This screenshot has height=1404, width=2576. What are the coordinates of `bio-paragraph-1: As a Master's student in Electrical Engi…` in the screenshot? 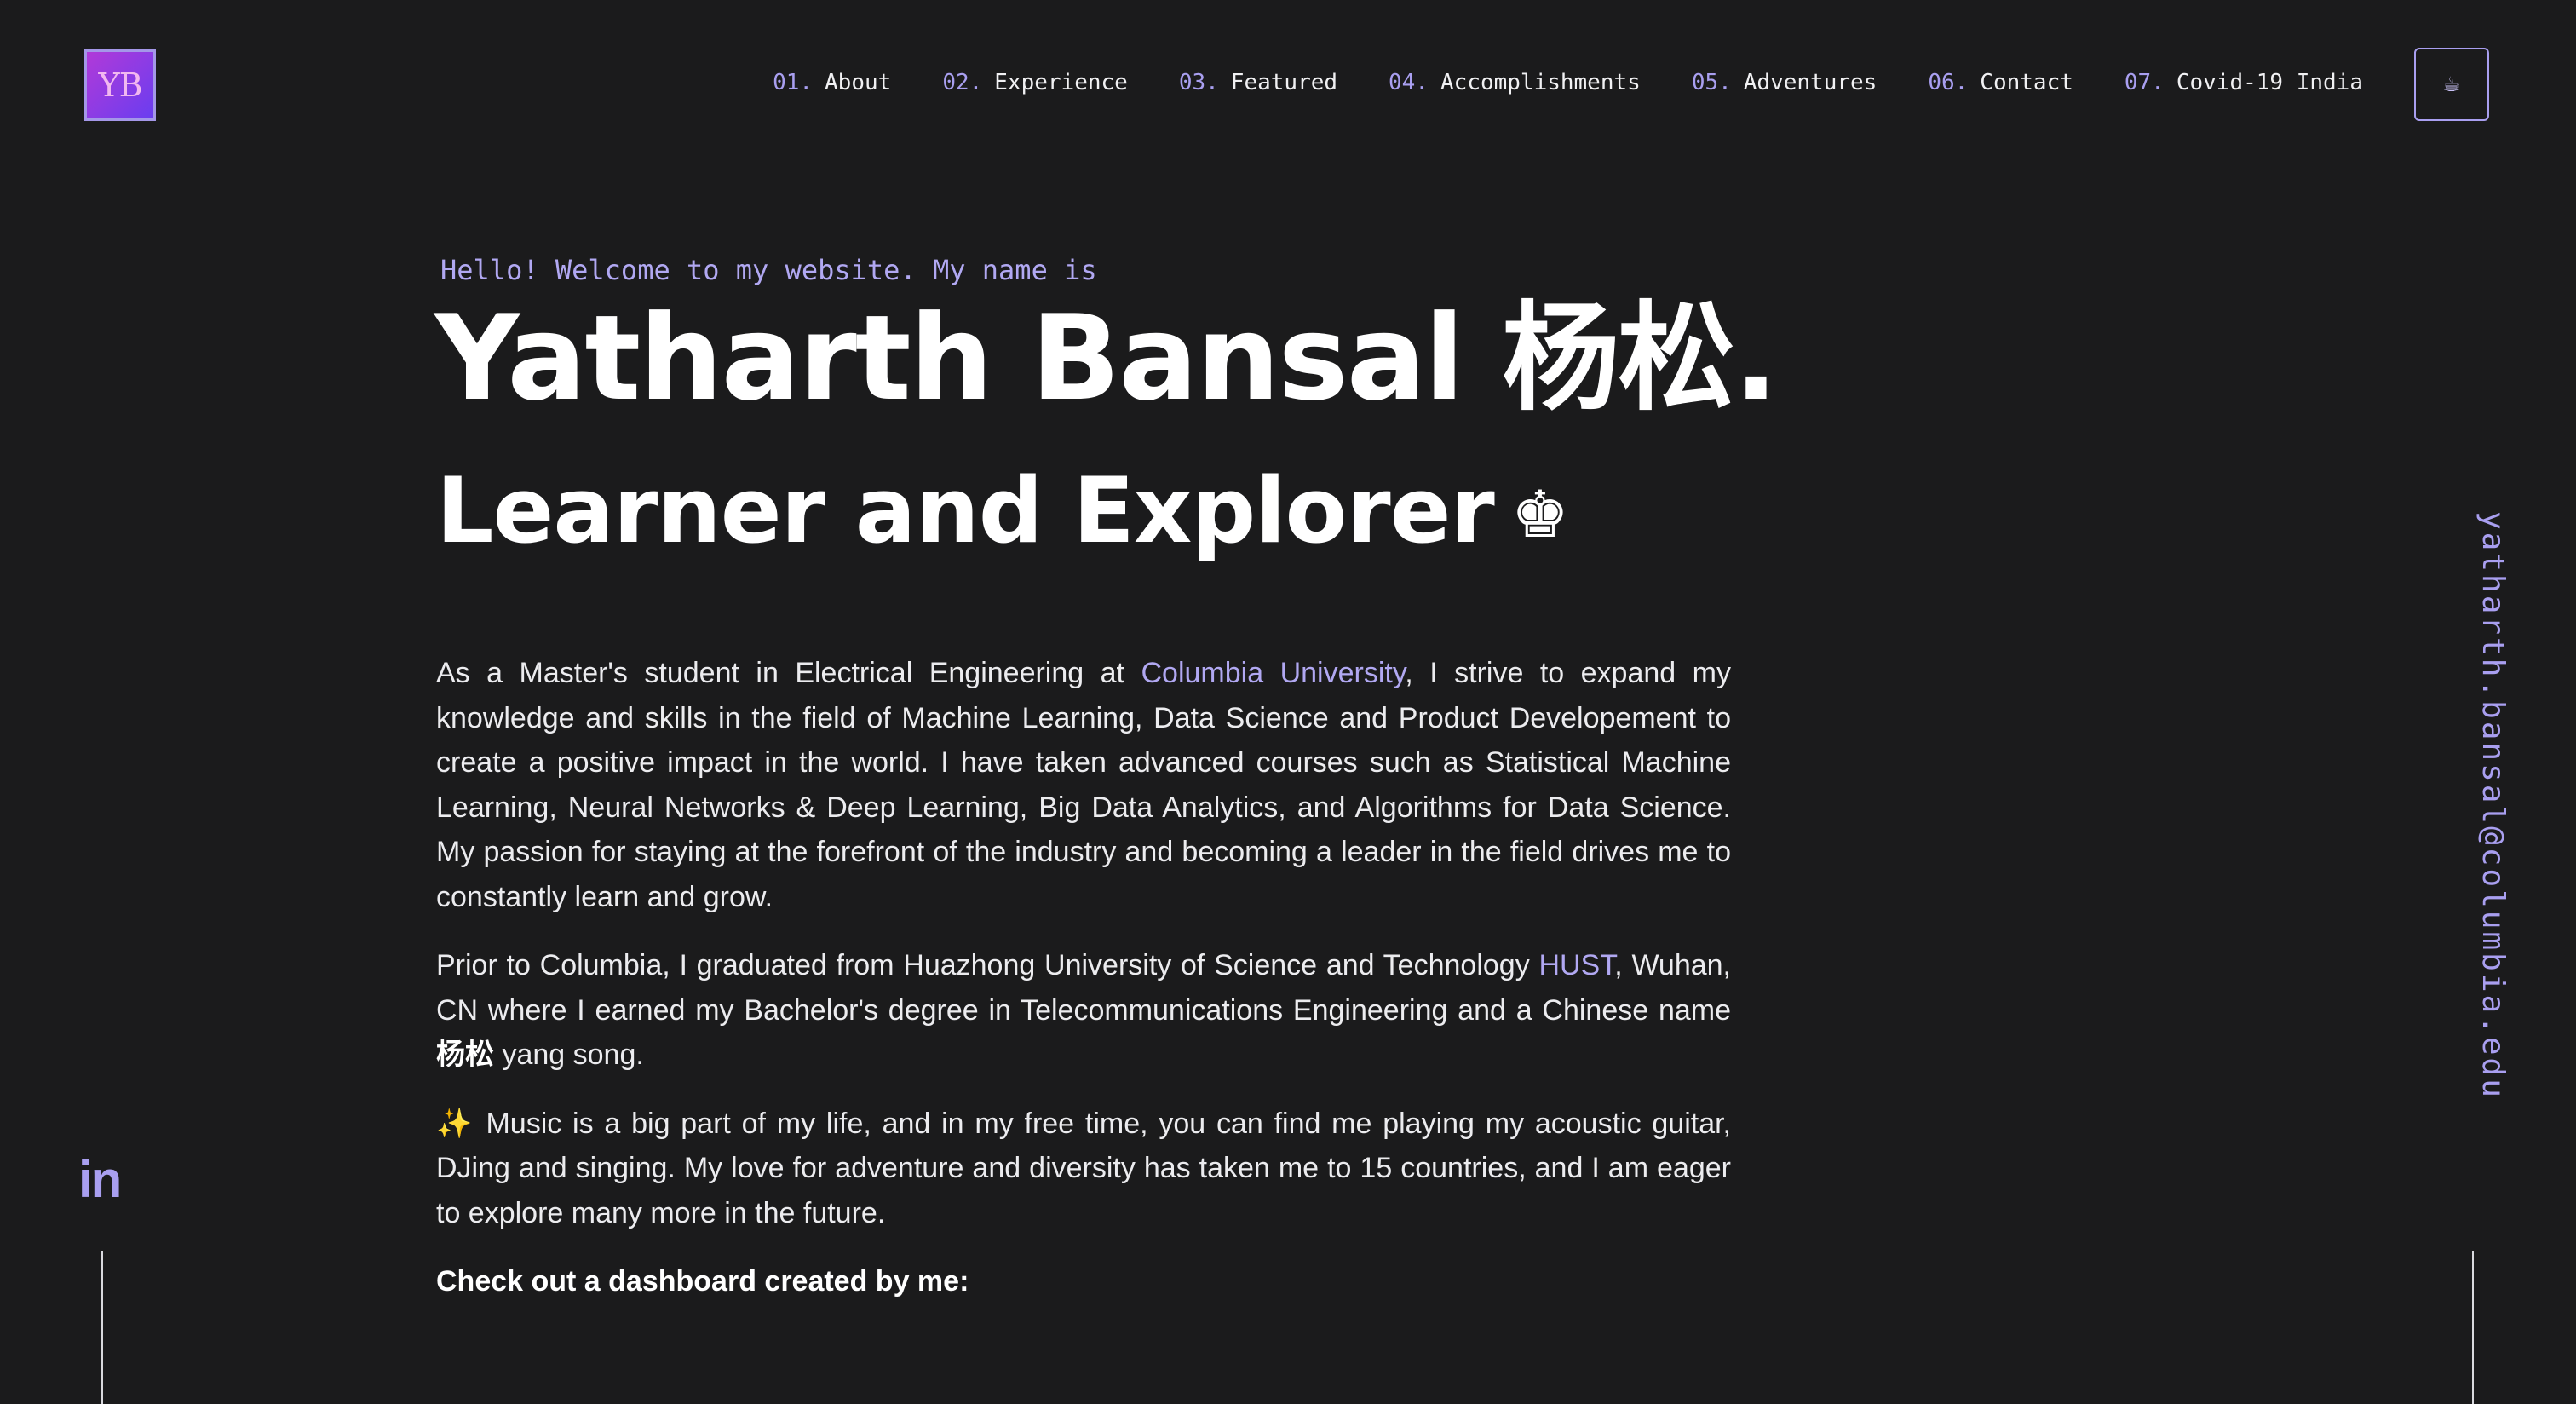 It's located at (1083, 785).